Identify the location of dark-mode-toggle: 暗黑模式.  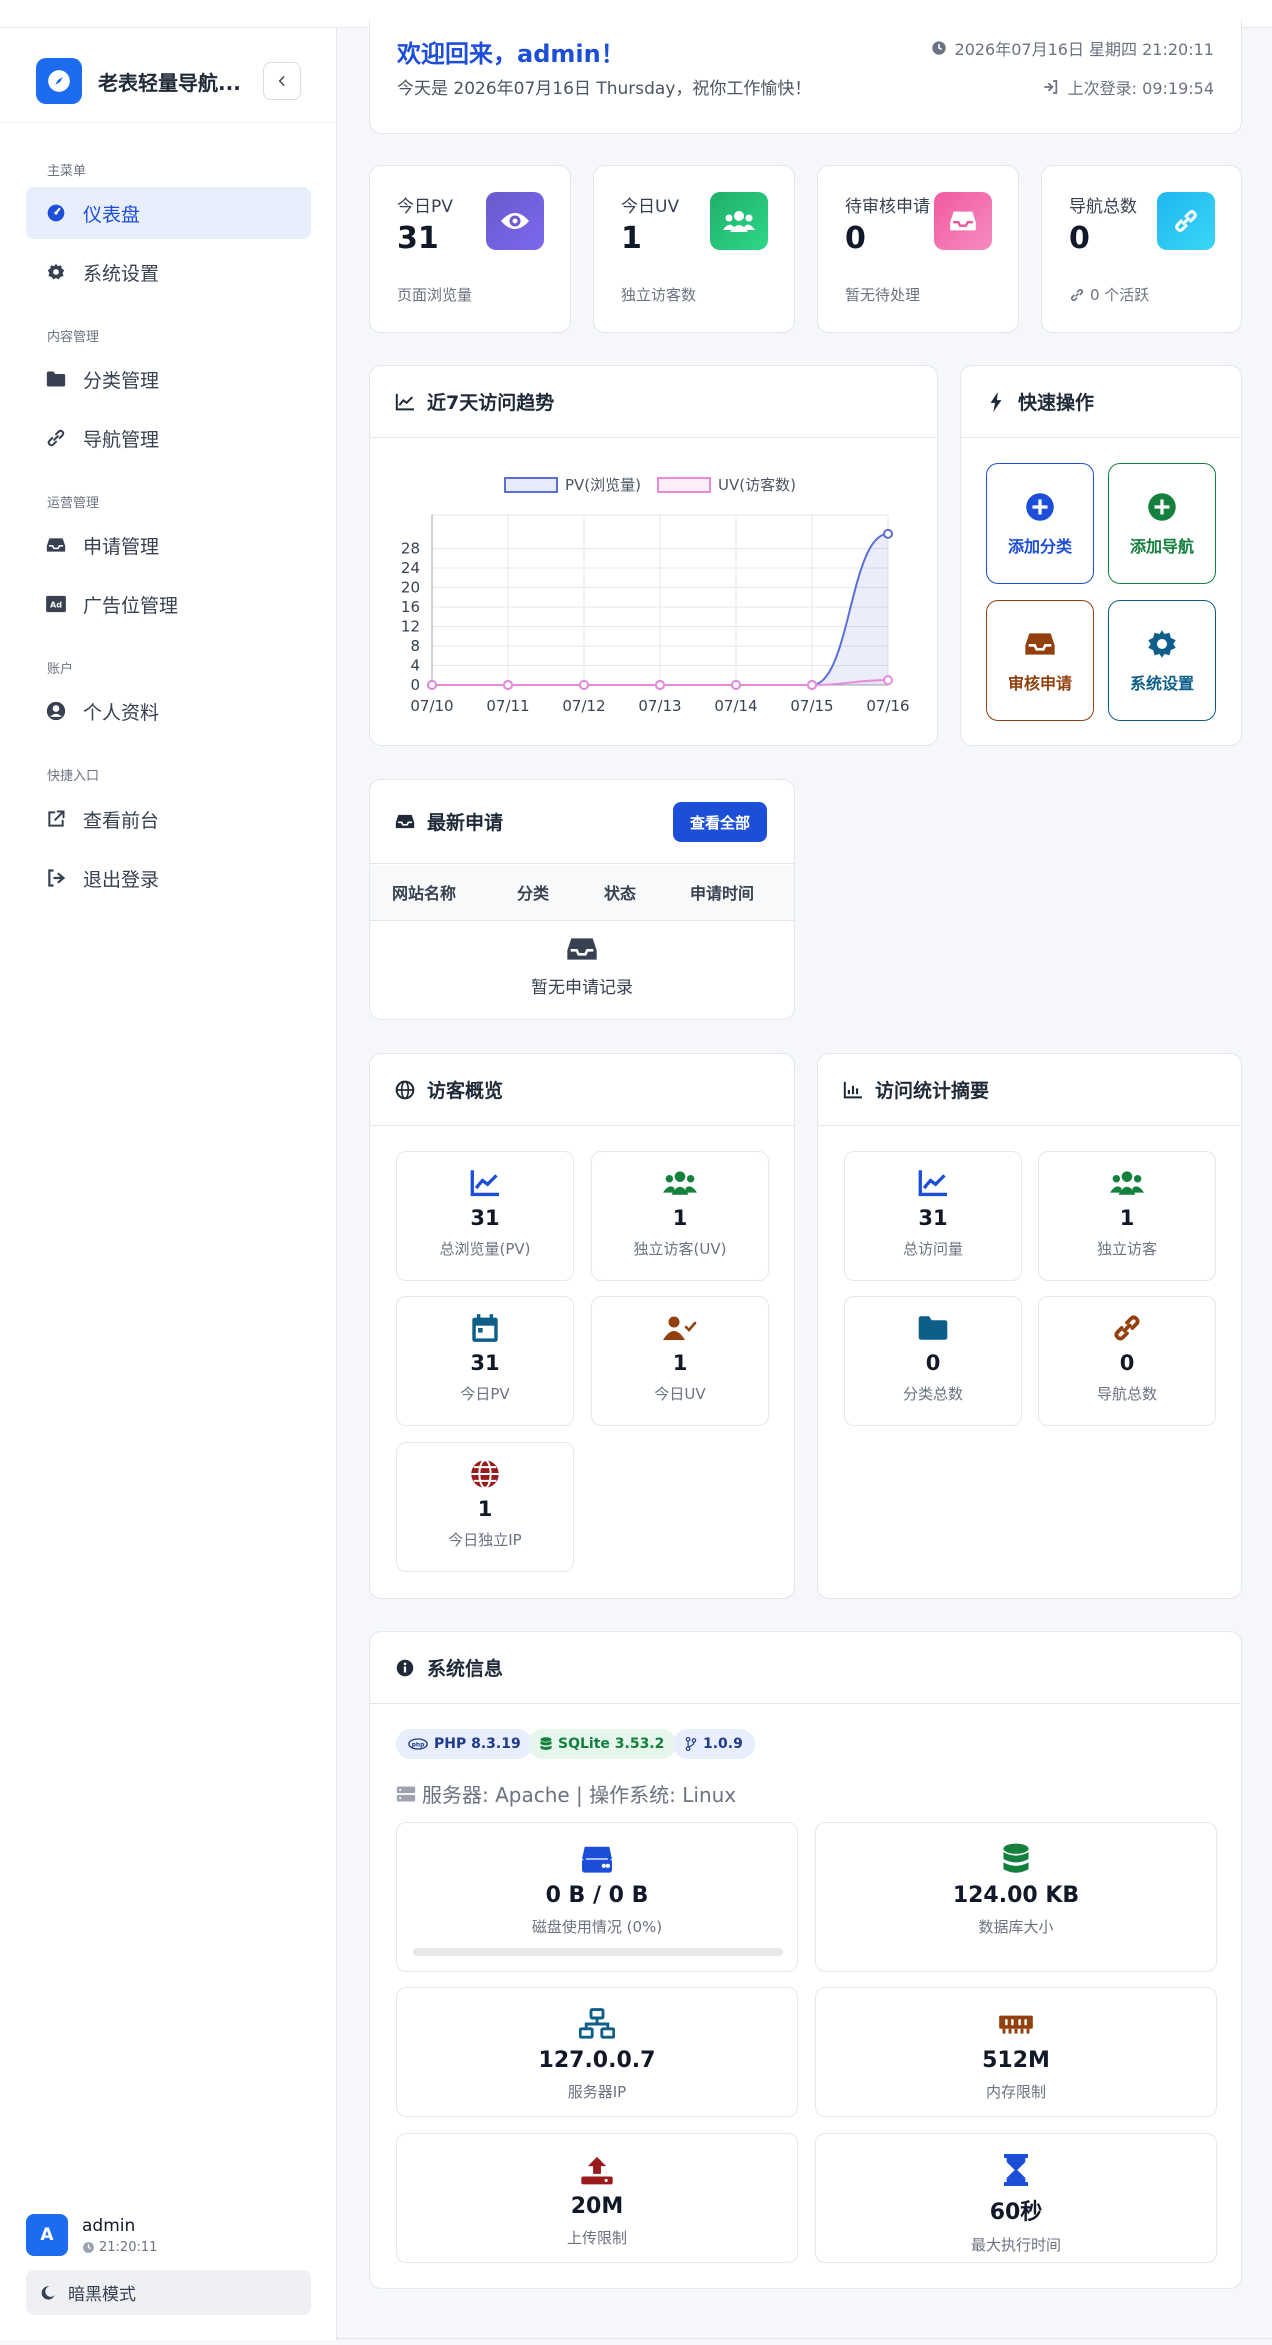
(168, 2292).